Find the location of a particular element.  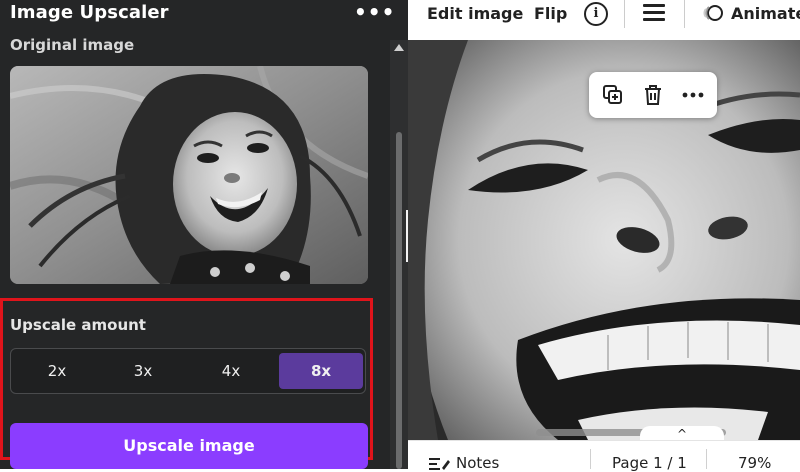

option-2x: 2x is located at coordinates (57, 371).